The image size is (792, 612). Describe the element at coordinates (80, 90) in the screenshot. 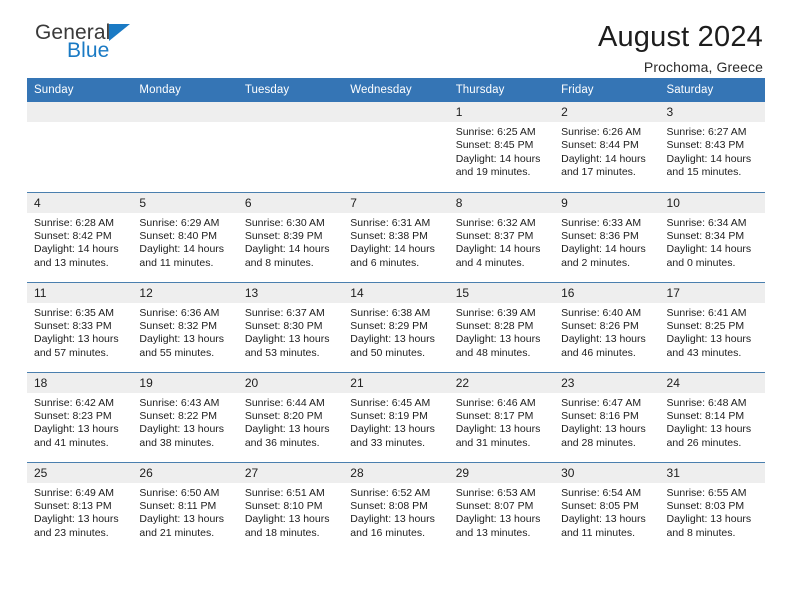

I see `weekday-header-sunday: Sunday` at that location.